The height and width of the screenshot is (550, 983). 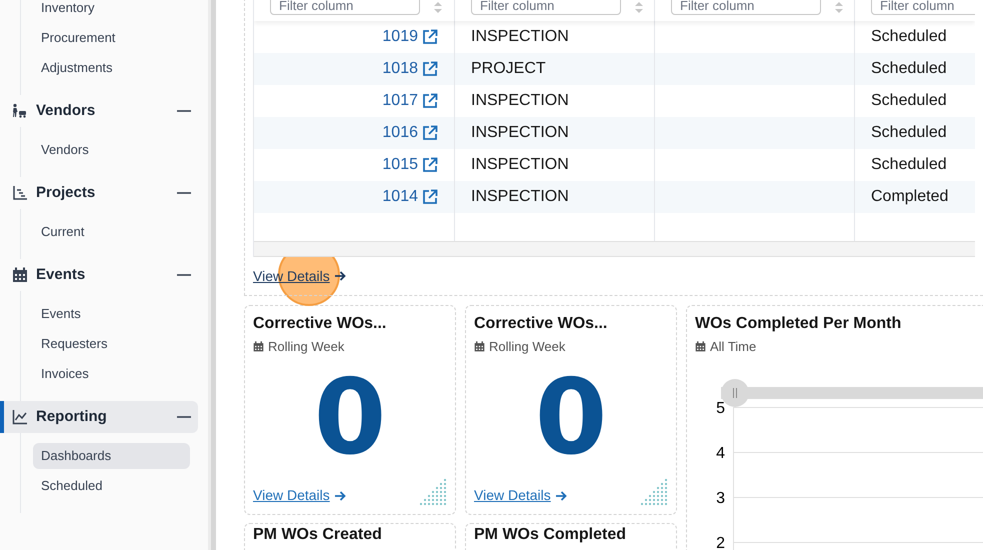 What do you see at coordinates (720, 498) in the screenshot?
I see `axis-tick-label: 3` at bounding box center [720, 498].